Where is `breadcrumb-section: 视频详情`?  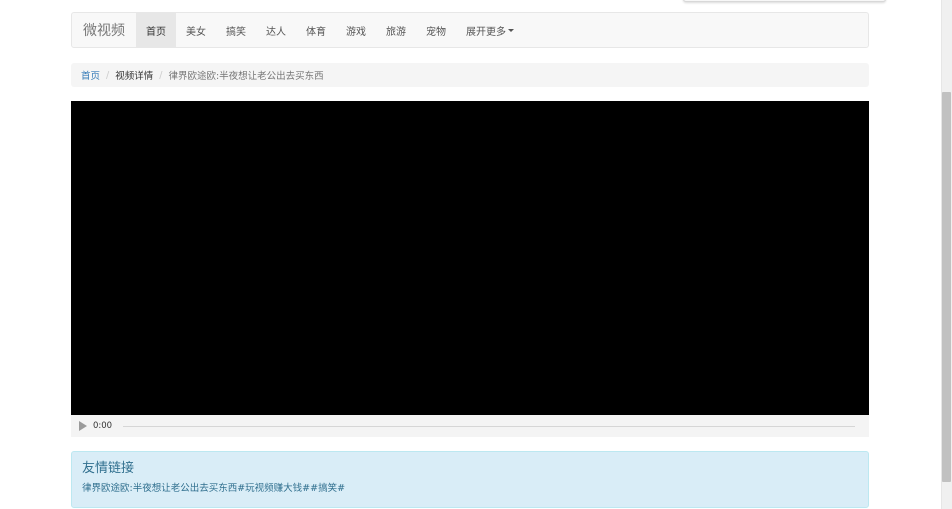
breadcrumb-section: 视频详情 is located at coordinates (134, 76).